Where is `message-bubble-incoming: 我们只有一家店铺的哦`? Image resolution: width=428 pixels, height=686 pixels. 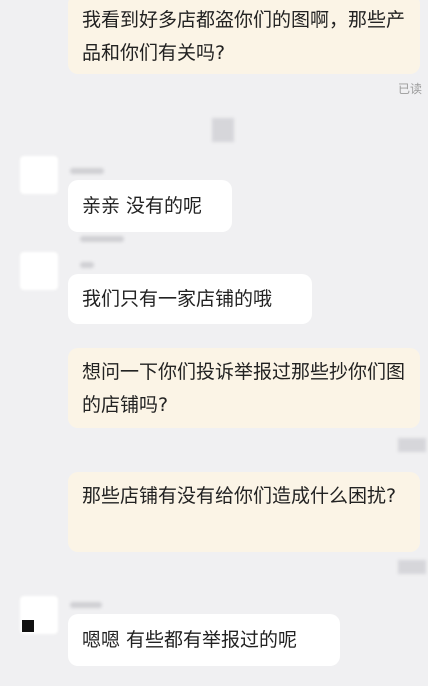 message-bubble-incoming: 我们只有一家店铺的哦 is located at coordinates (190, 299).